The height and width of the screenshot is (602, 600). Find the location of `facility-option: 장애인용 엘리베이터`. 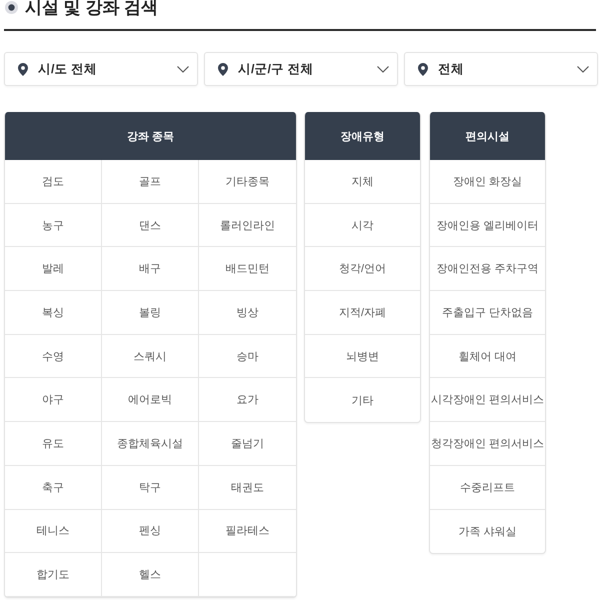

facility-option: 장애인용 엘리베이터 is located at coordinates (487, 226).